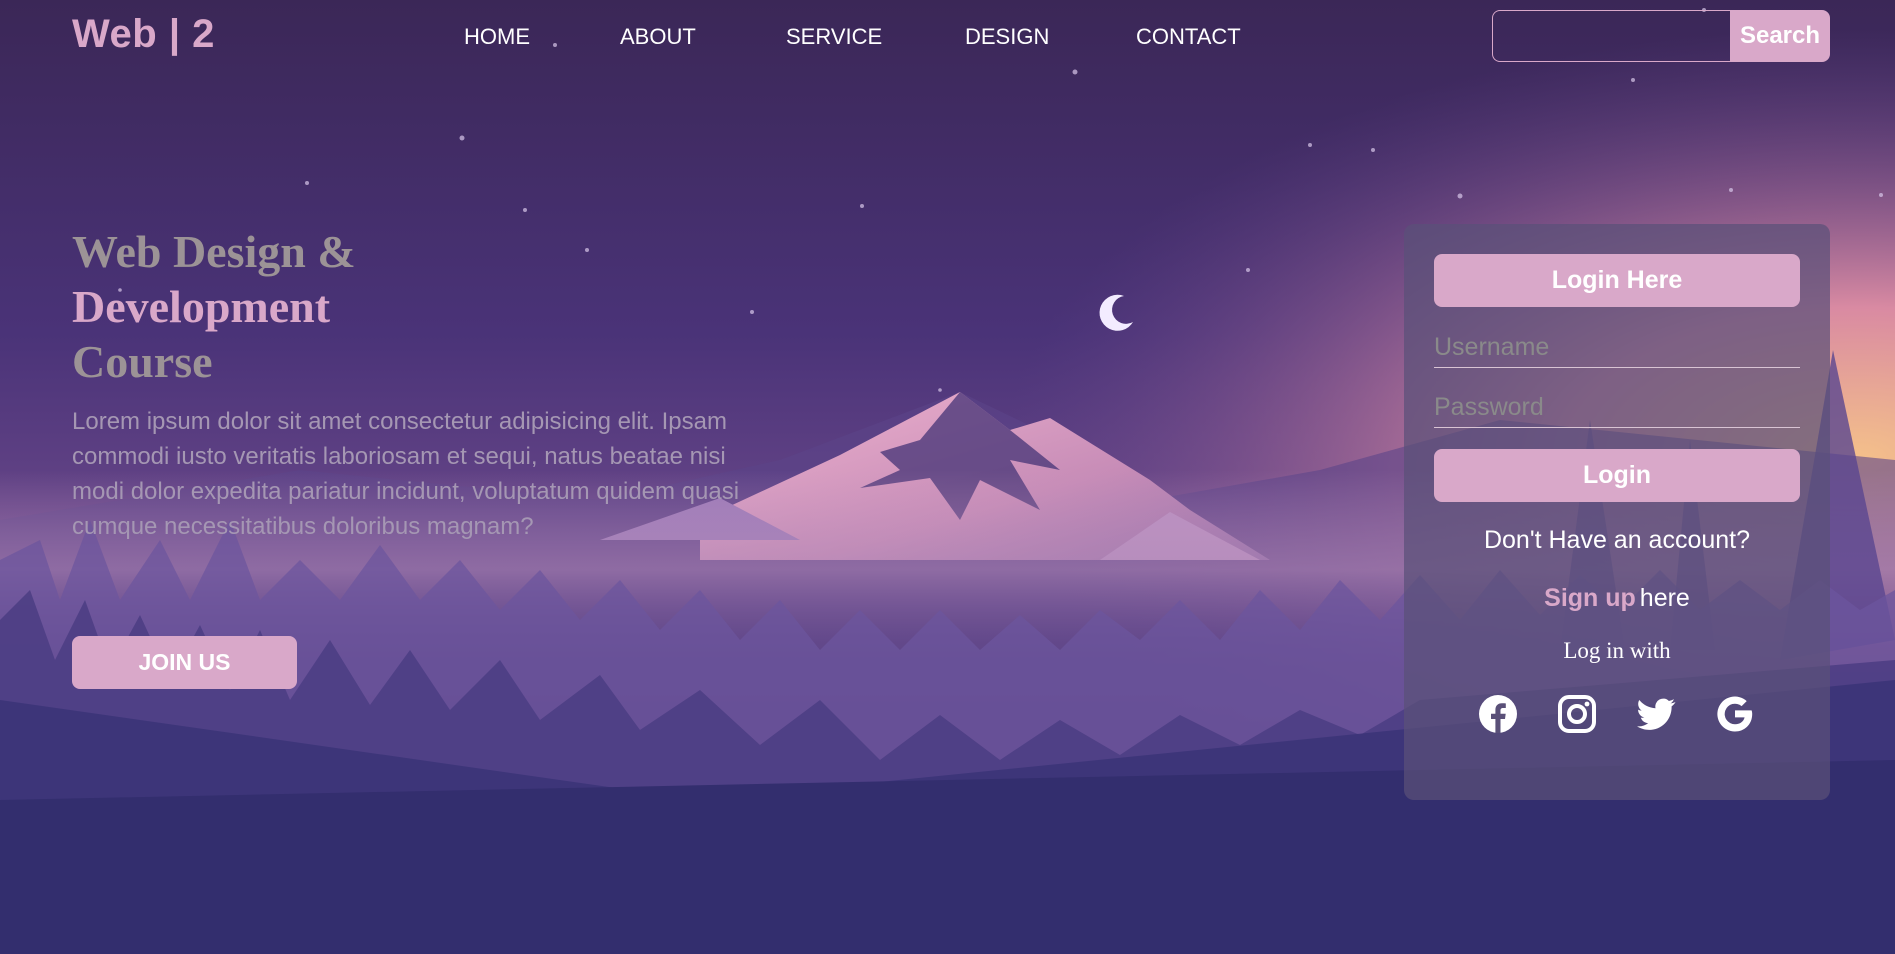 The image size is (1895, 954). Describe the element at coordinates (1612, 36) in the screenshot. I see `search-input` at that location.